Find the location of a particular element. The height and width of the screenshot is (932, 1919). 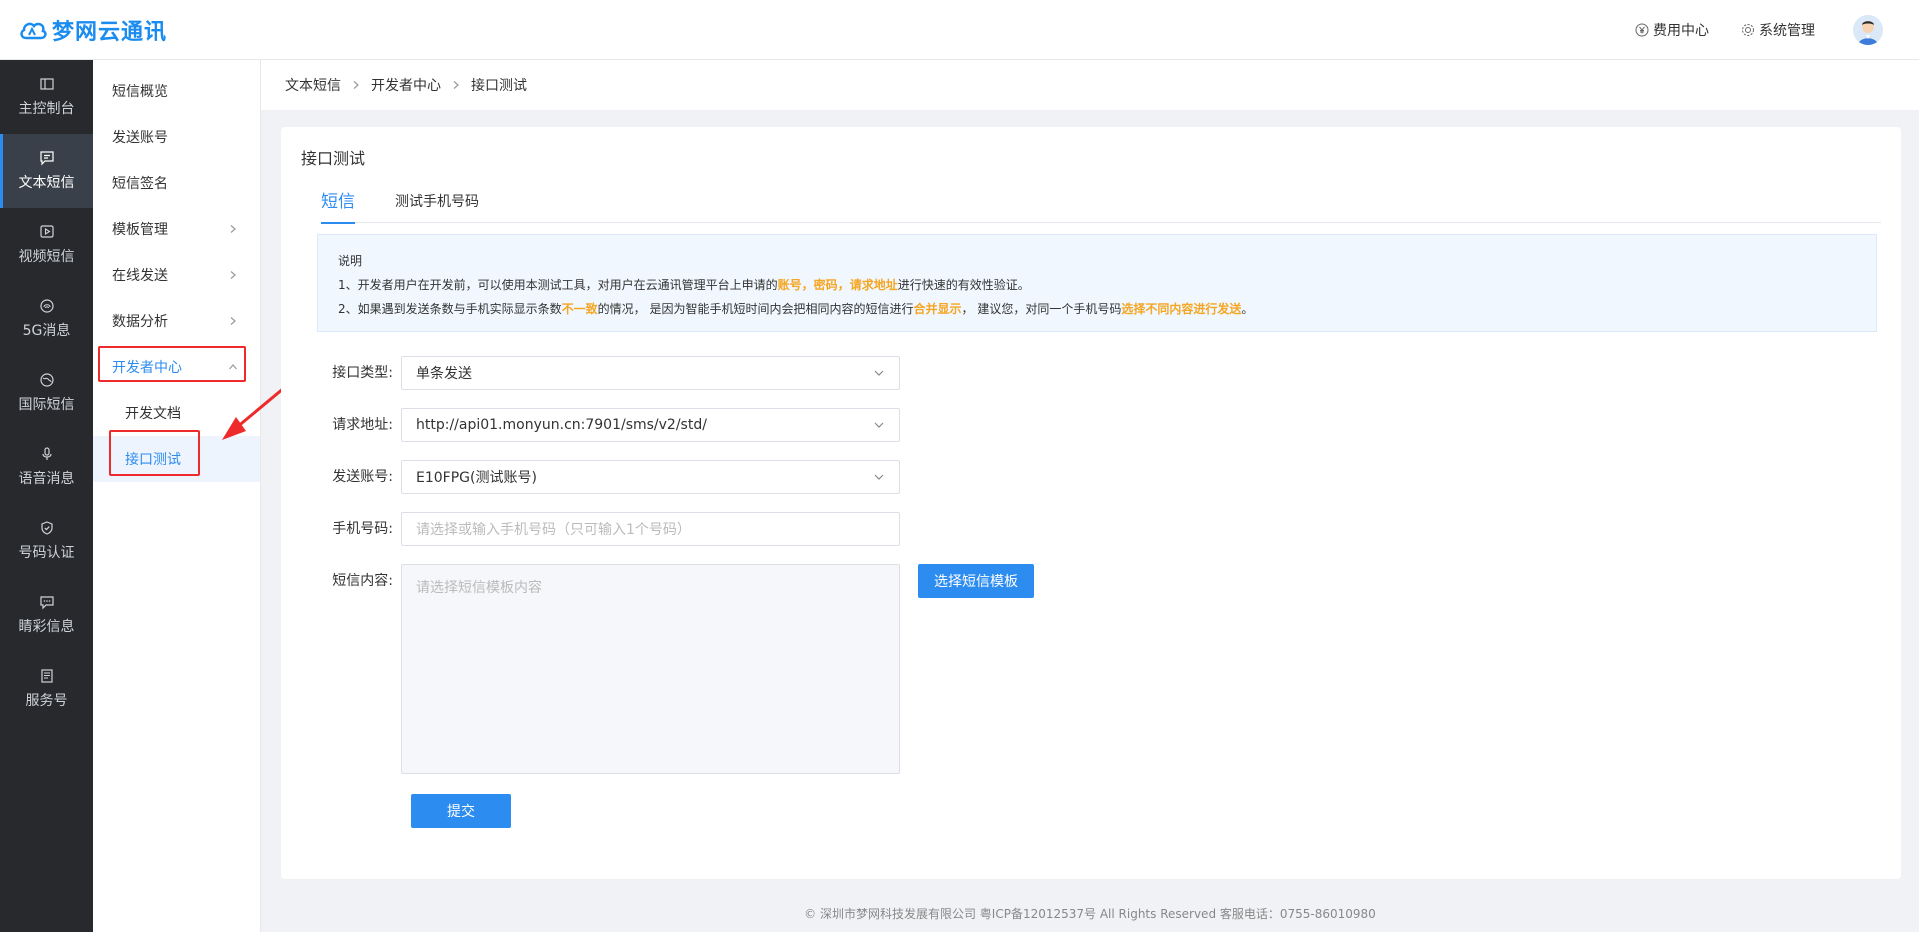

send-account-value: E10FPG(测试账号) is located at coordinates (476, 478).